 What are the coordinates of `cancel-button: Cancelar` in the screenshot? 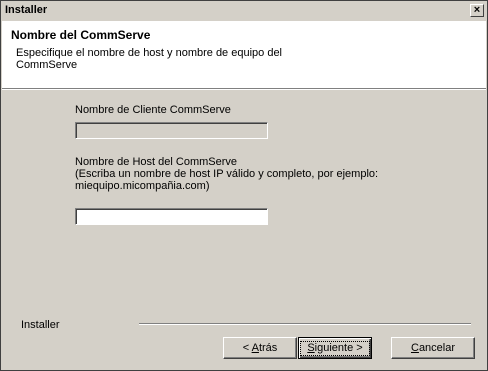 It's located at (433, 348).